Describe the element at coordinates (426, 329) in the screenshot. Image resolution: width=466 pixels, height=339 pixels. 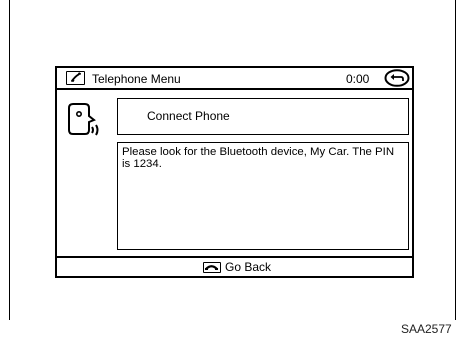
I see `figure-reference-code: SAA2577` at that location.